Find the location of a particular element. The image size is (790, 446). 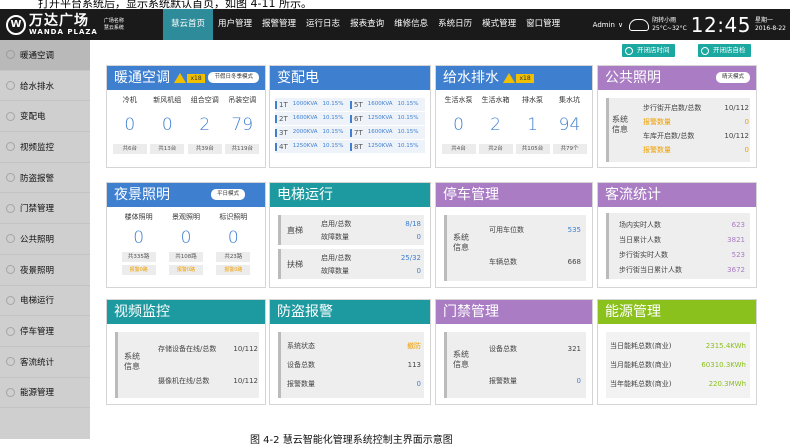

people-icon is located at coordinates (10, 362).